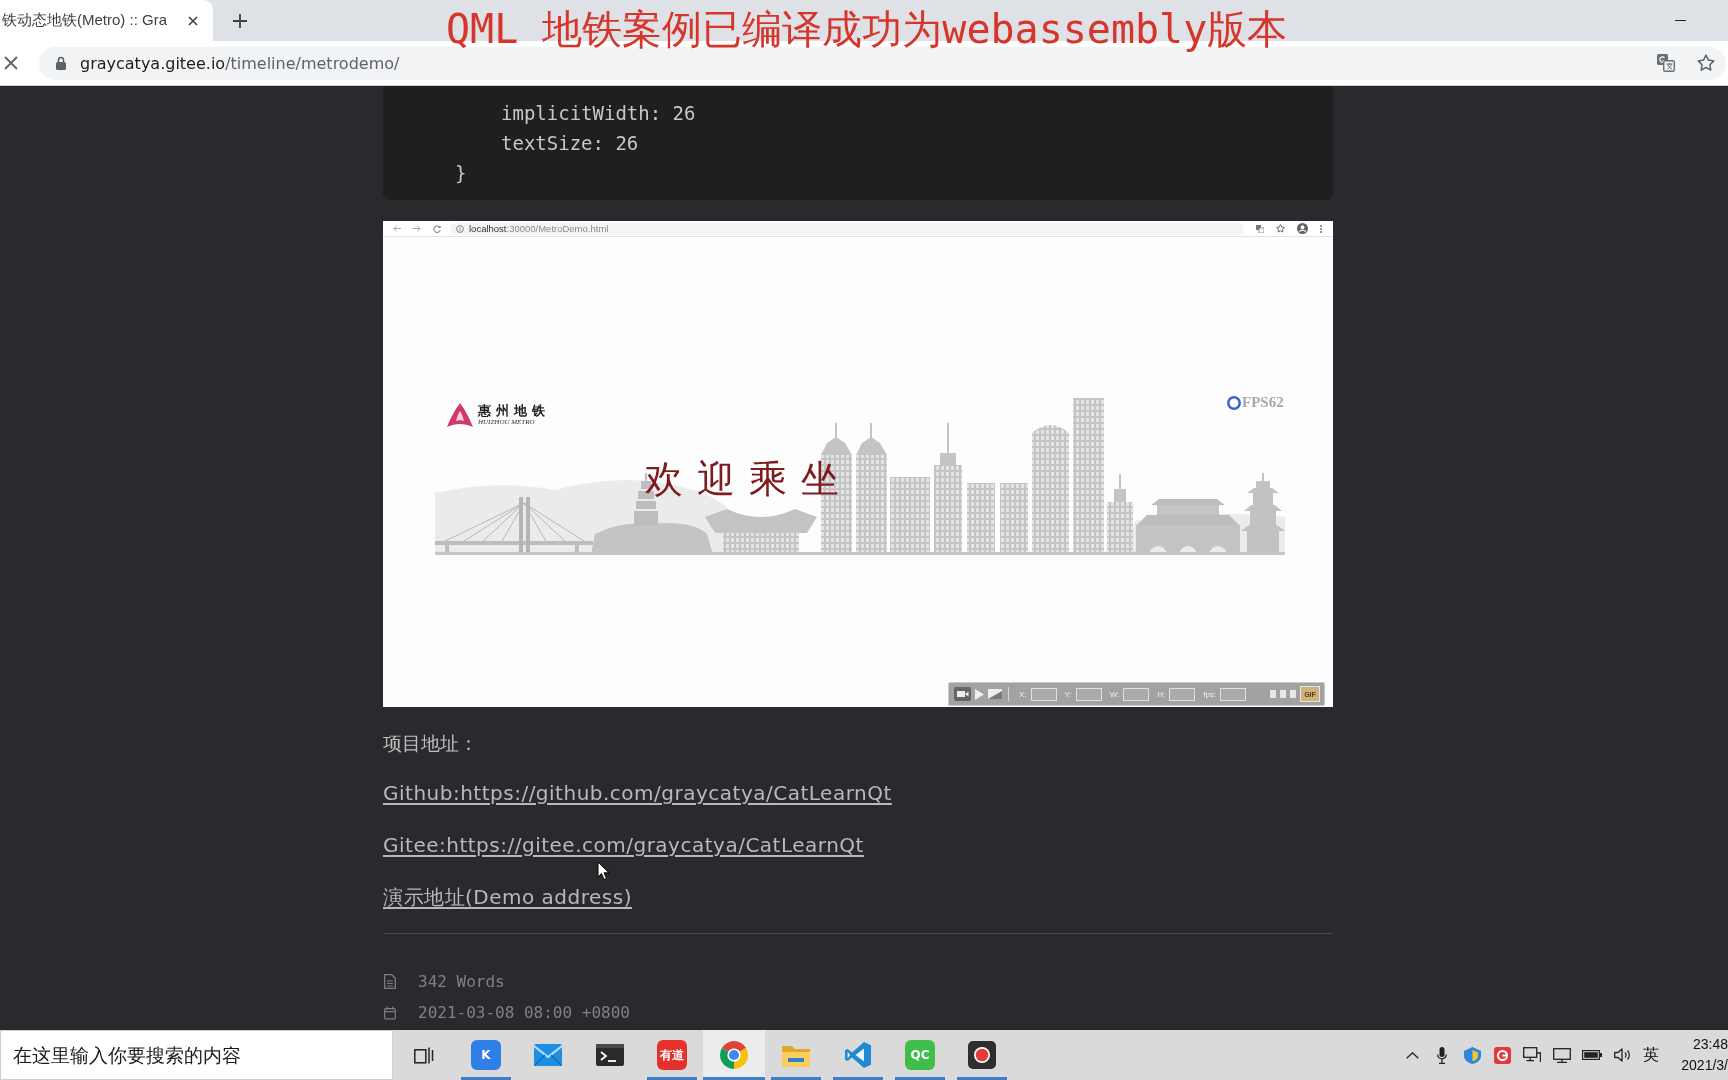 This screenshot has height=1080, width=1728. Describe the element at coordinates (1704, 1065) in the screenshot. I see `clock-date: 2021/3/` at that location.